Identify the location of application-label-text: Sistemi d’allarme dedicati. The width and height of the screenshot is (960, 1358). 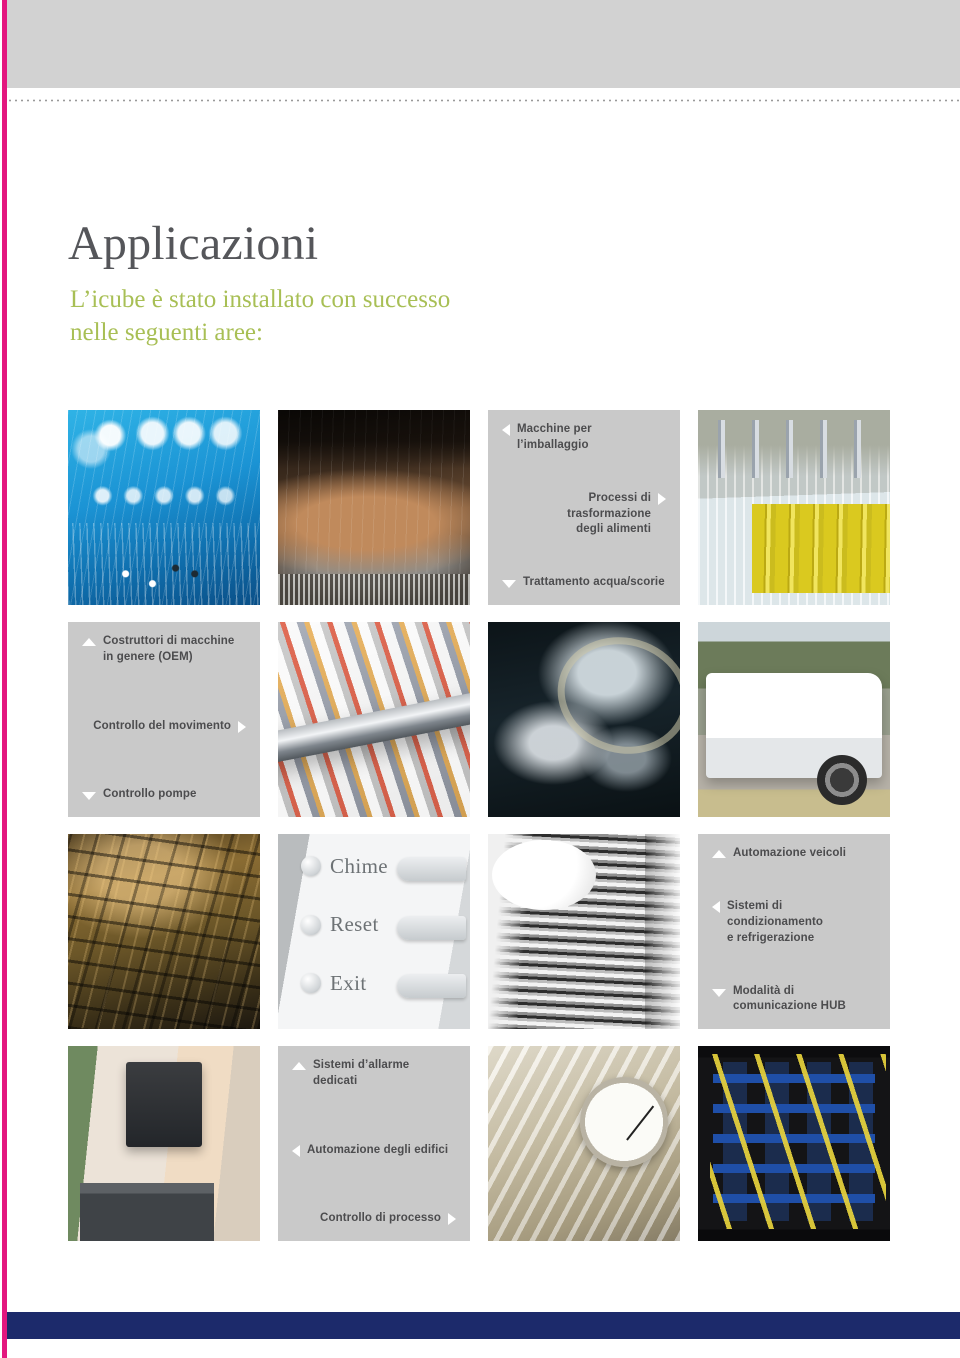
(361, 1073).